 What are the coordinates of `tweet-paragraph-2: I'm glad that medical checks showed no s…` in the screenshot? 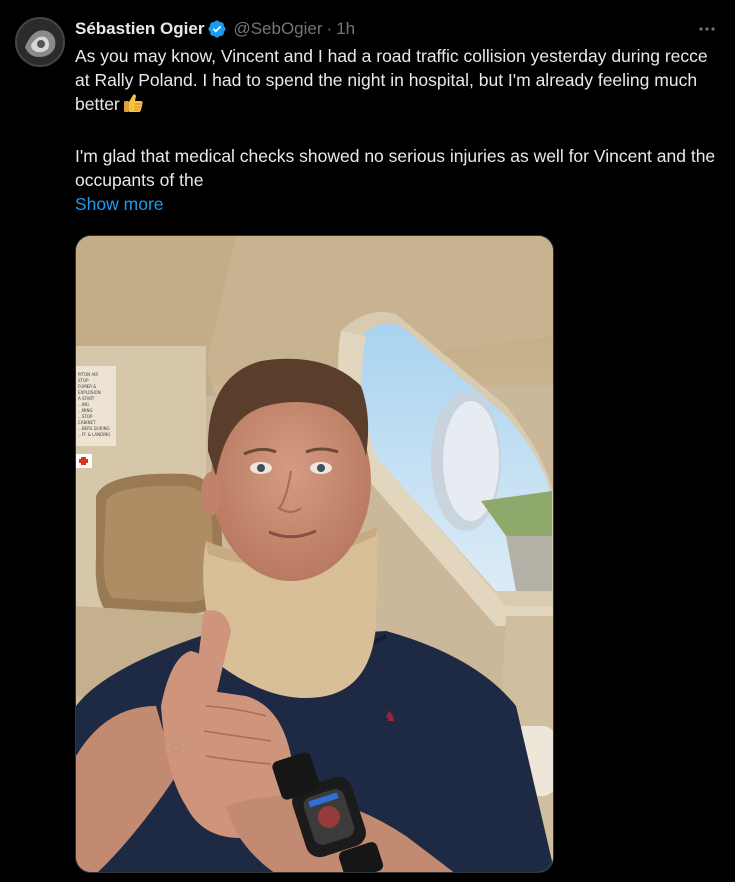 It's located at (400, 168).